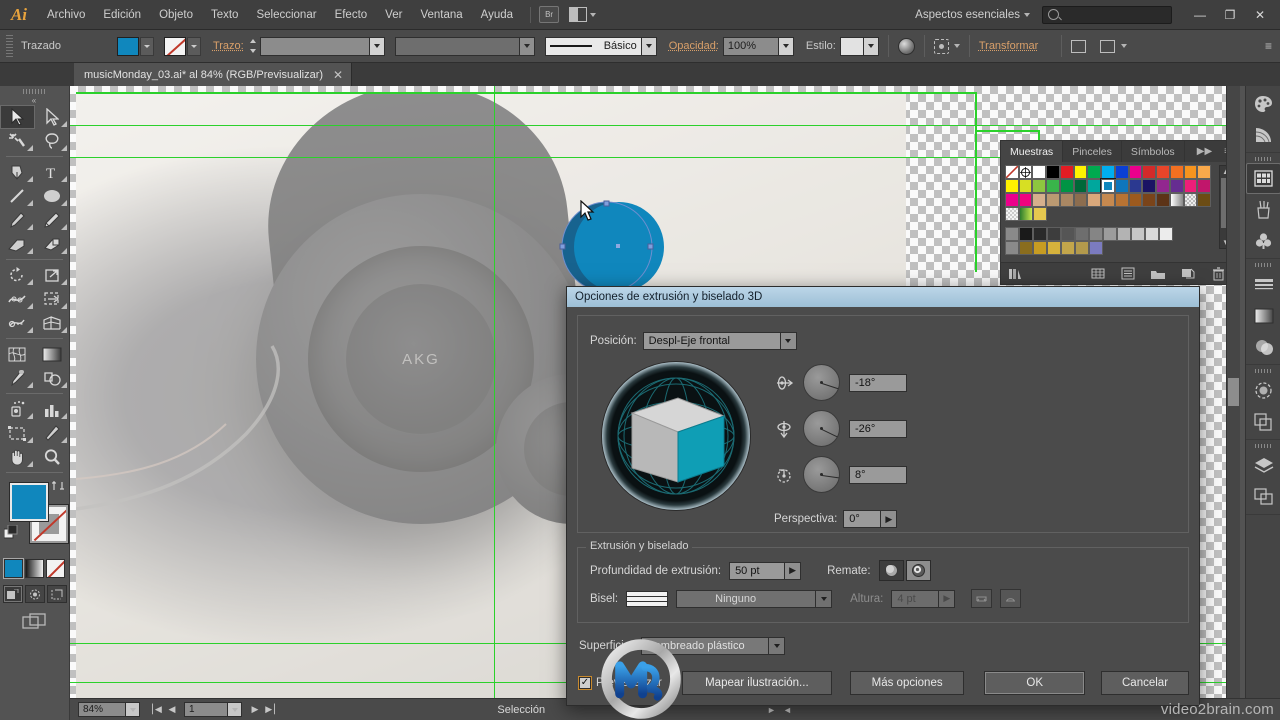 The height and width of the screenshot is (720, 1280). What do you see at coordinates (17, 141) in the screenshot?
I see `magic-wand-tool` at bounding box center [17, 141].